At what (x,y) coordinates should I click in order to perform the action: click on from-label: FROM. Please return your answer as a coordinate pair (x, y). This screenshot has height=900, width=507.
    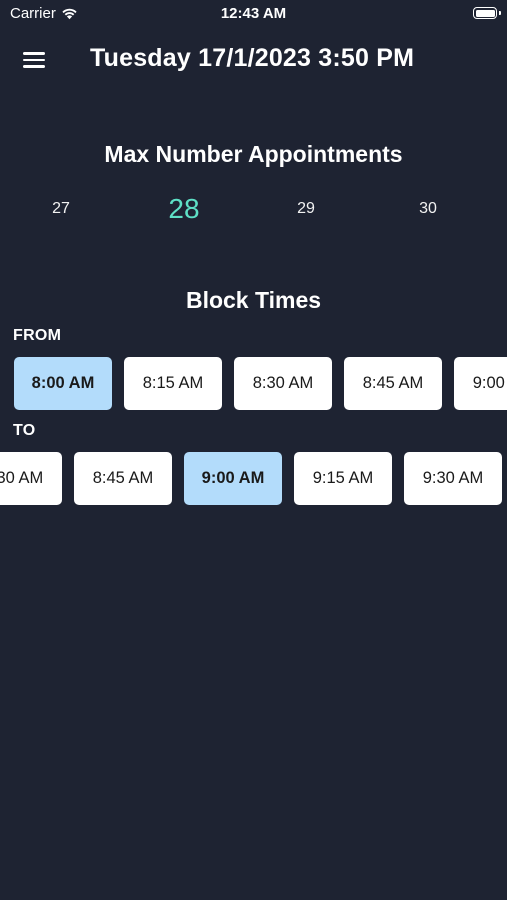
    Looking at the image, I should click on (37, 335).